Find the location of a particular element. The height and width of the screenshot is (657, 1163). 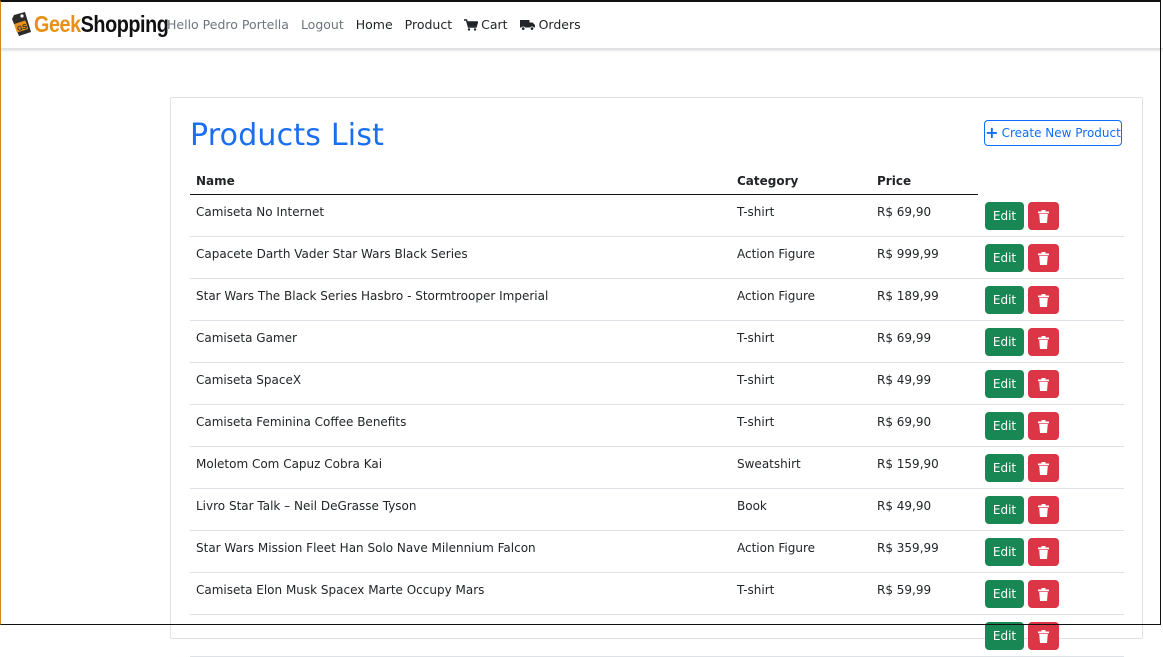

product-name: Camiseta Gamer is located at coordinates (246, 338).